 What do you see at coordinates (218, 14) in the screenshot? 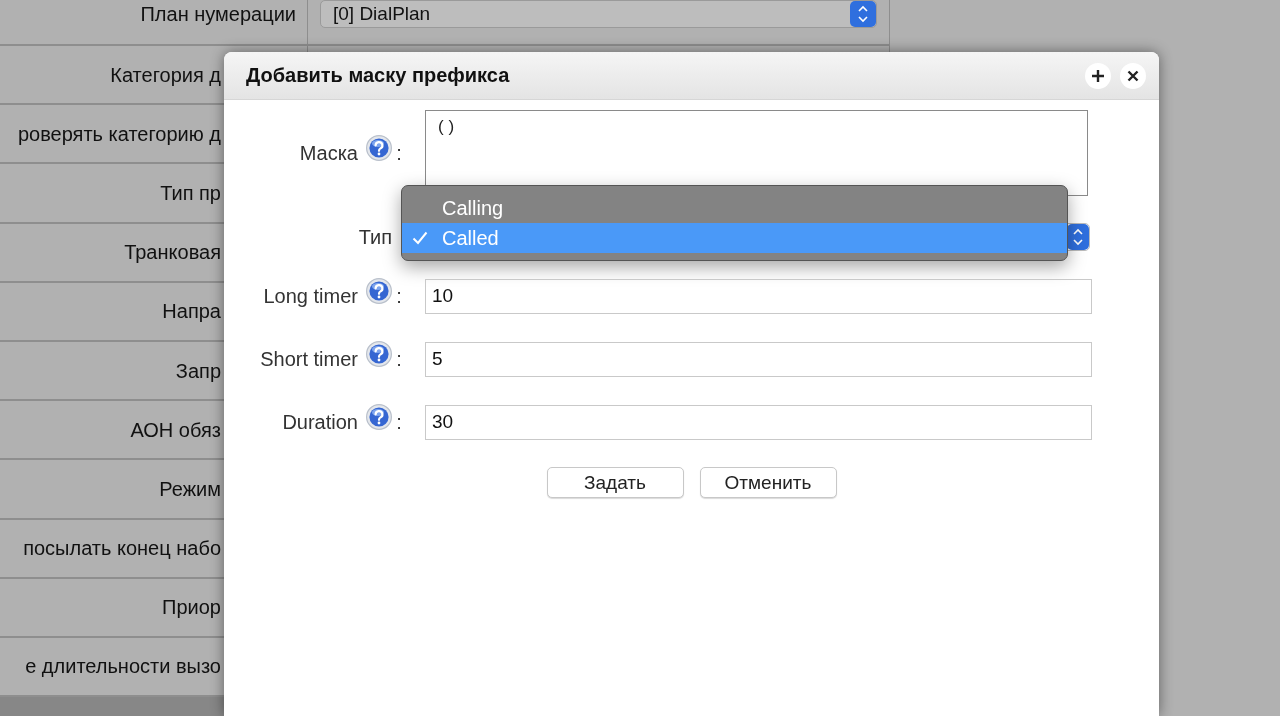
I see `row-label: План нумерации` at bounding box center [218, 14].